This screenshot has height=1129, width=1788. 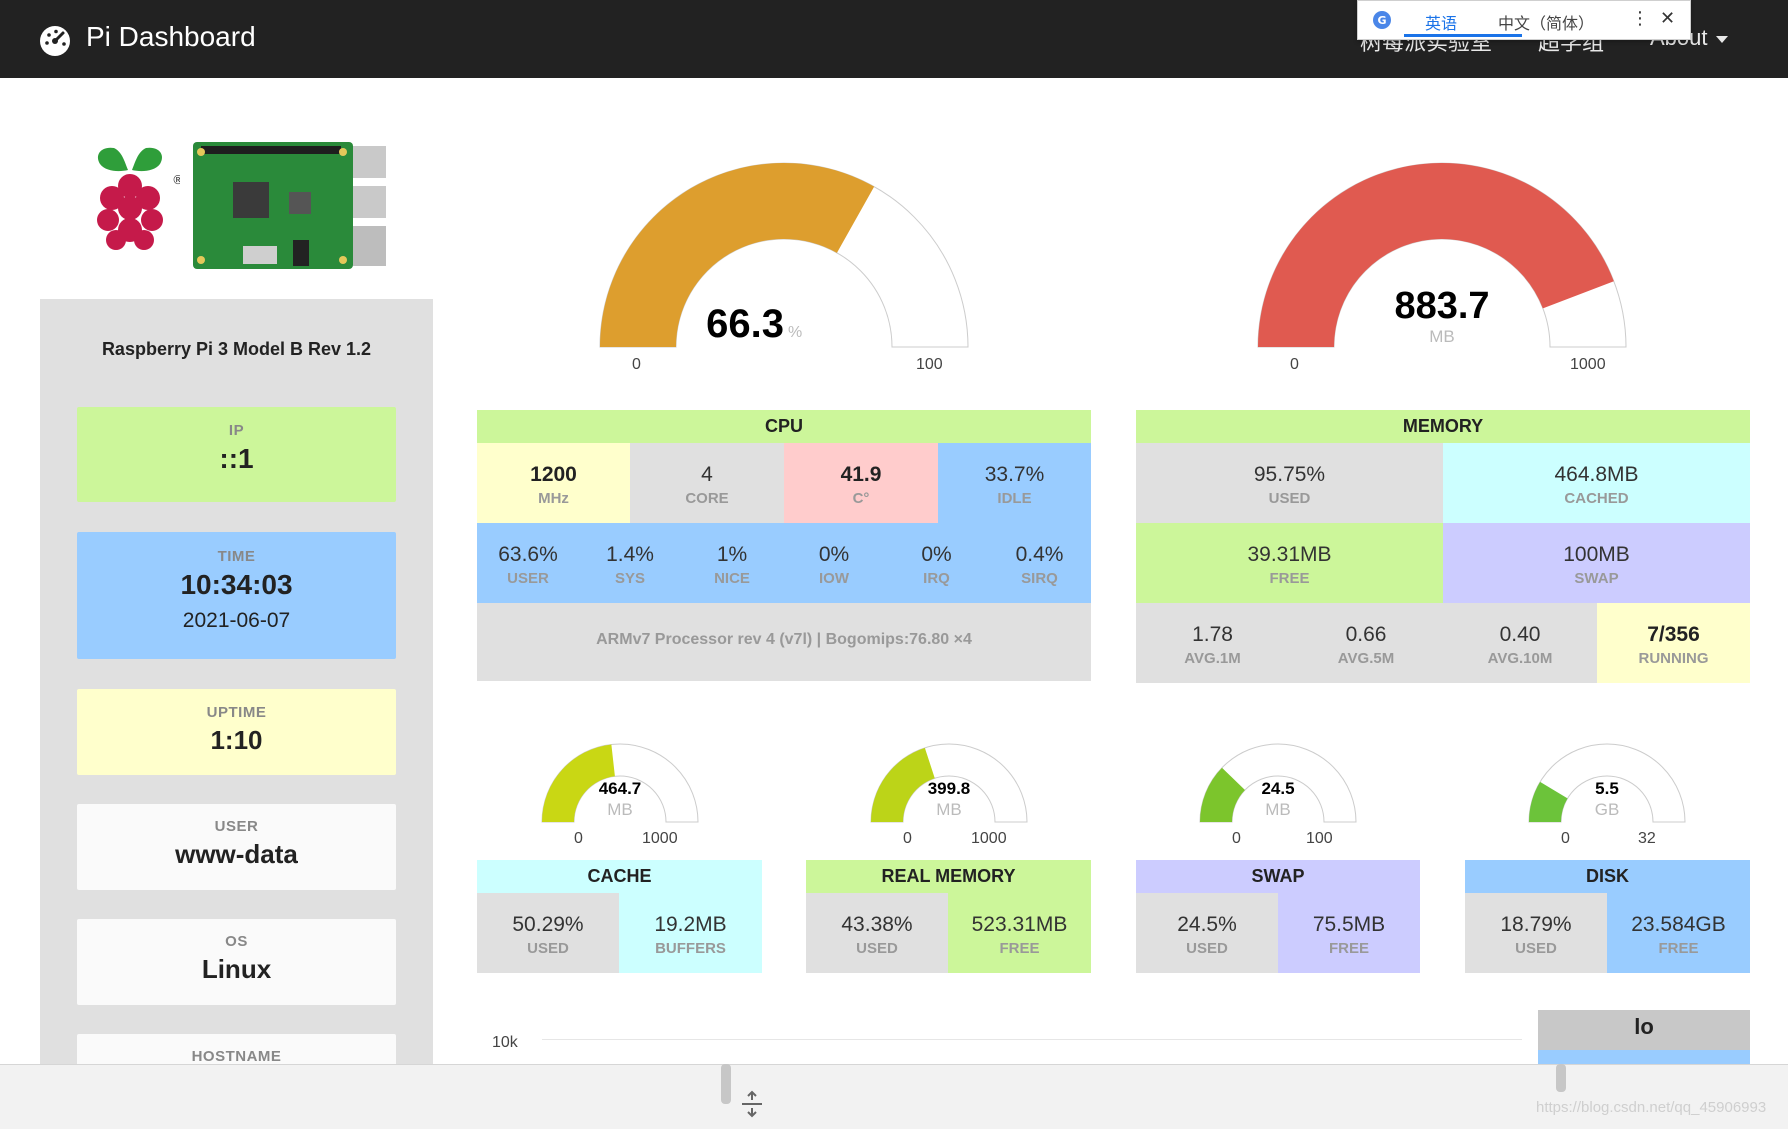 What do you see at coordinates (1442, 255) in the screenshot?
I see `memory-gauge-svg: 883.7 MB` at bounding box center [1442, 255].